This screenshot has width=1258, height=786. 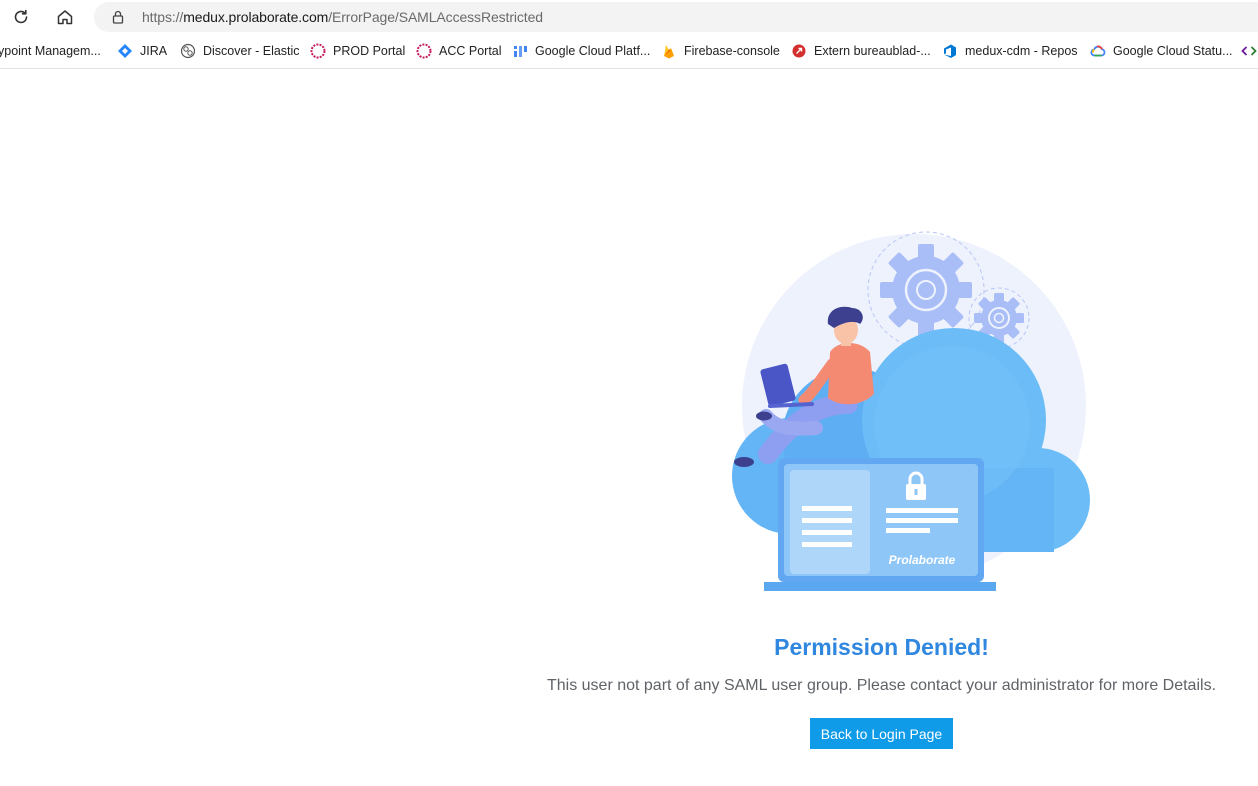 What do you see at coordinates (163, 17) in the screenshot?
I see `url-scheme: https://` at bounding box center [163, 17].